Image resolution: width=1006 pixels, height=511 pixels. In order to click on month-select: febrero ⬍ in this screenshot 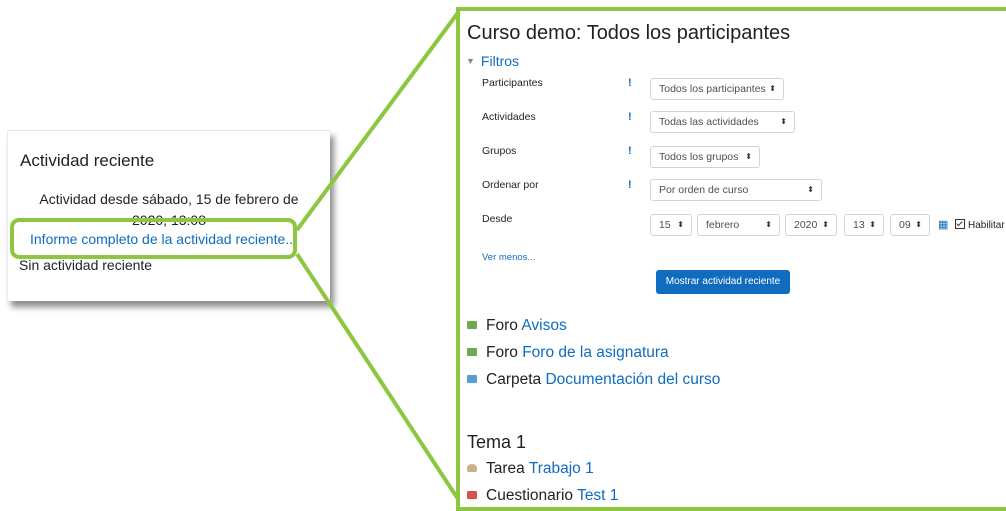, I will do `click(738, 225)`.